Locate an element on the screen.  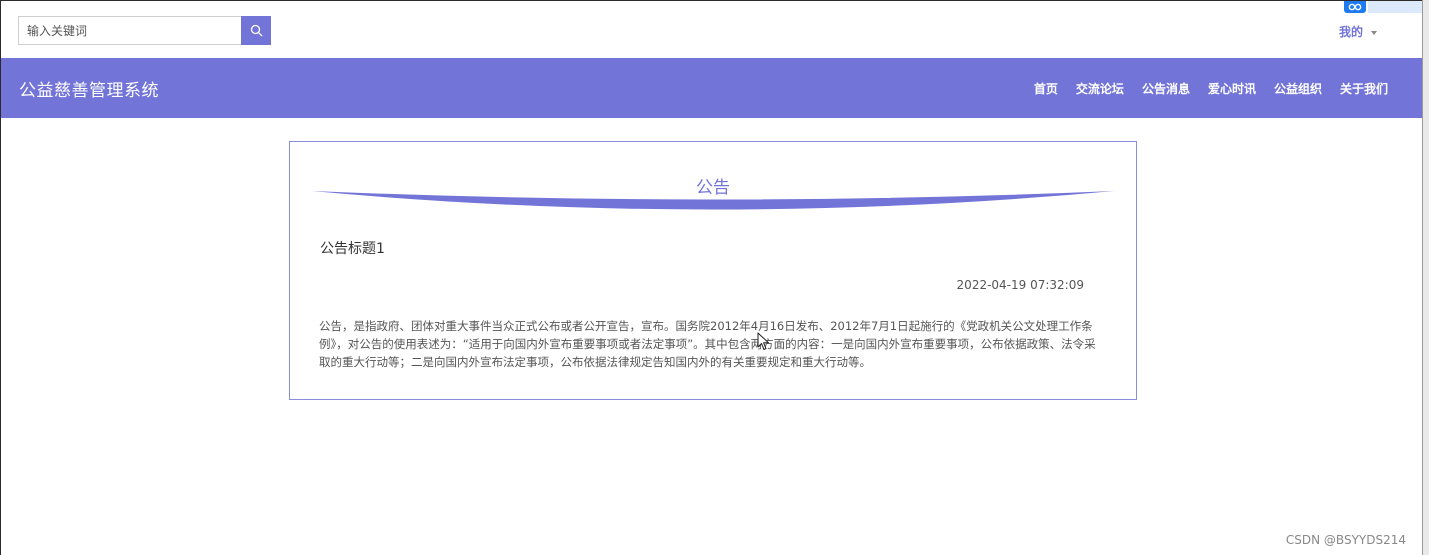
search-icon is located at coordinates (256, 30).